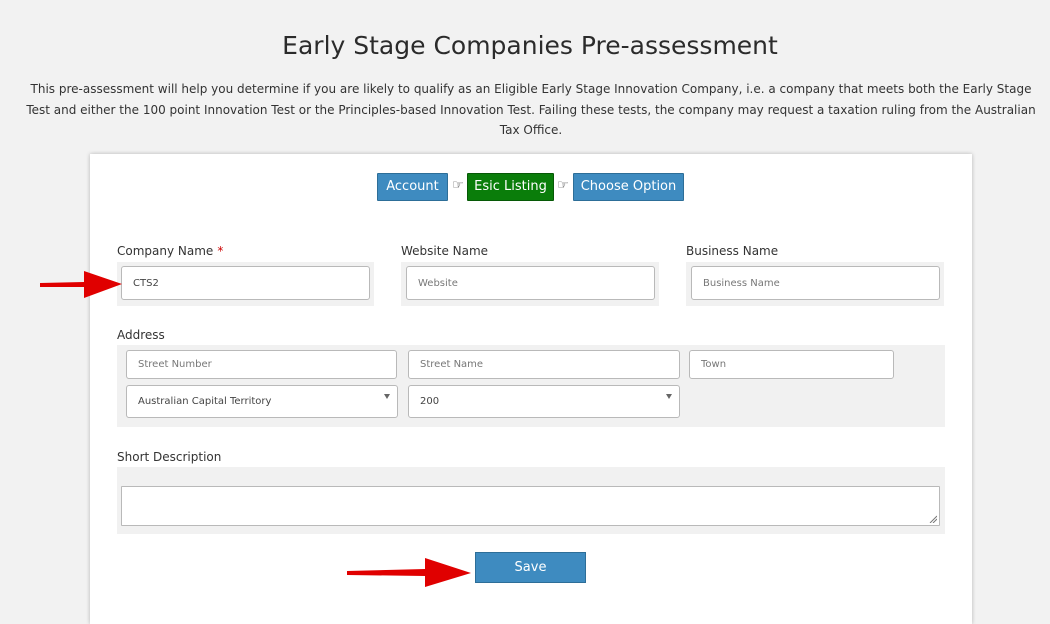  I want to click on company-name-input: CTS2, so click(245, 283).